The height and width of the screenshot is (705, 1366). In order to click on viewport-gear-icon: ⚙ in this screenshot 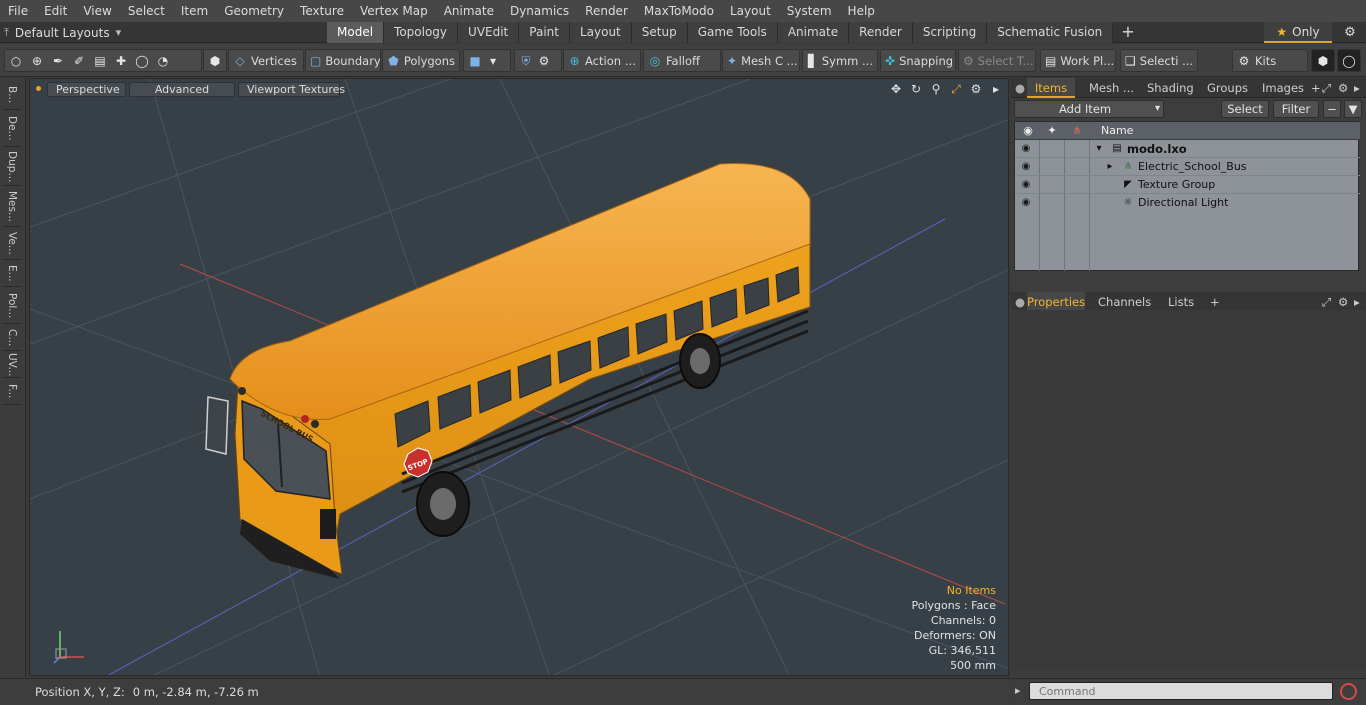, I will do `click(976, 89)`.